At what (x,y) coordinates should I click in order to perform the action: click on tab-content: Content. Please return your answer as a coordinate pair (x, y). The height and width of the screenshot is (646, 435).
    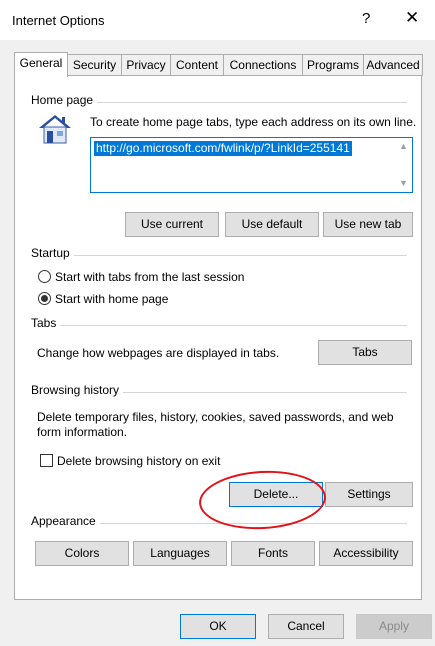
    Looking at the image, I should click on (197, 65).